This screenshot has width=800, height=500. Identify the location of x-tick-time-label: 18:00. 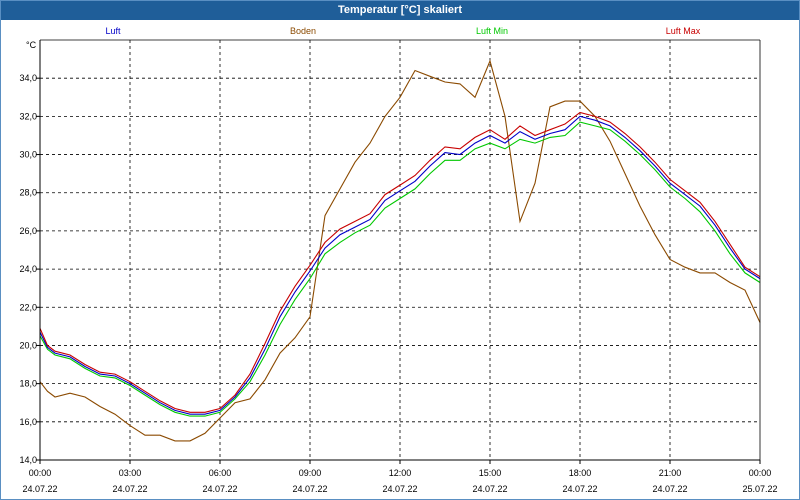
(580, 473).